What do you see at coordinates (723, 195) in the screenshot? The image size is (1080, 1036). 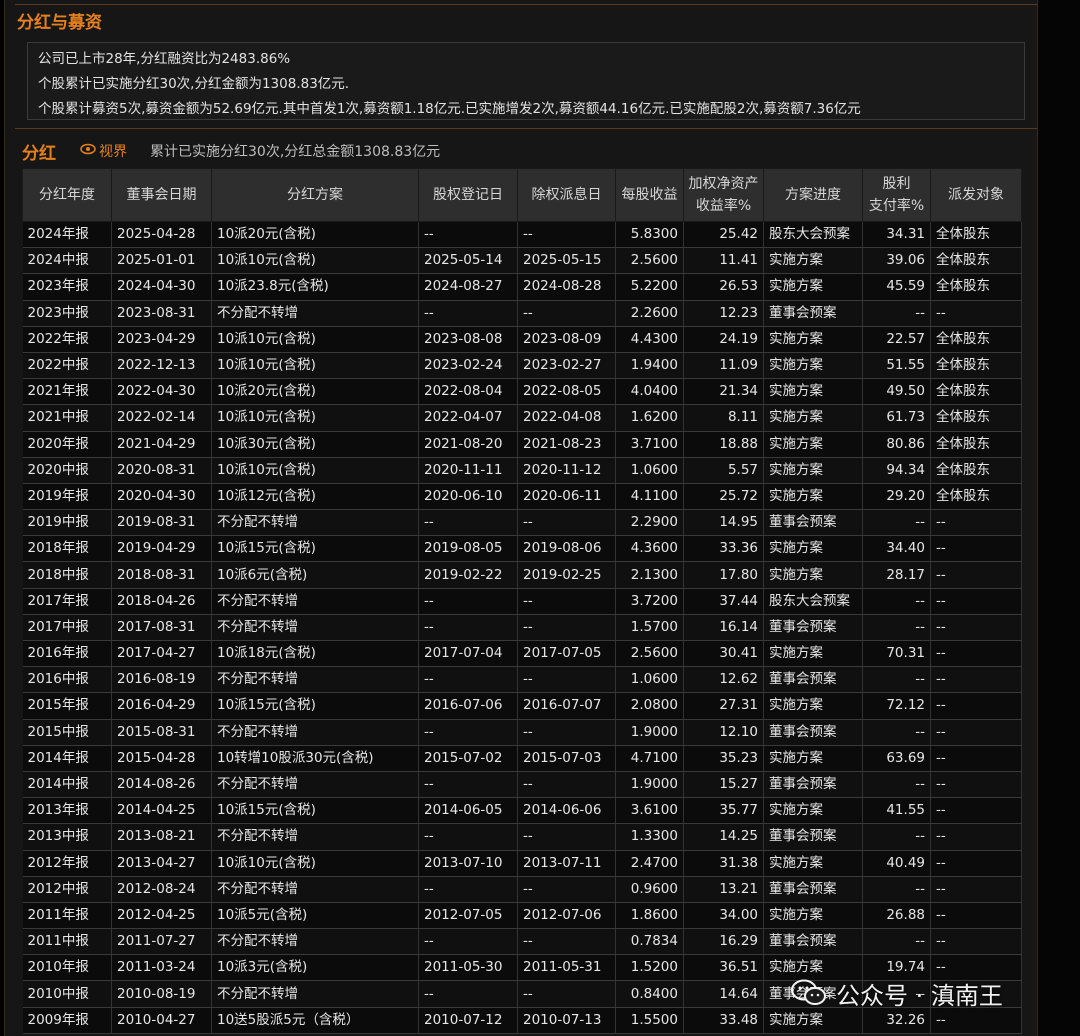 I see `column-header: 加权净资产 收益率%` at bounding box center [723, 195].